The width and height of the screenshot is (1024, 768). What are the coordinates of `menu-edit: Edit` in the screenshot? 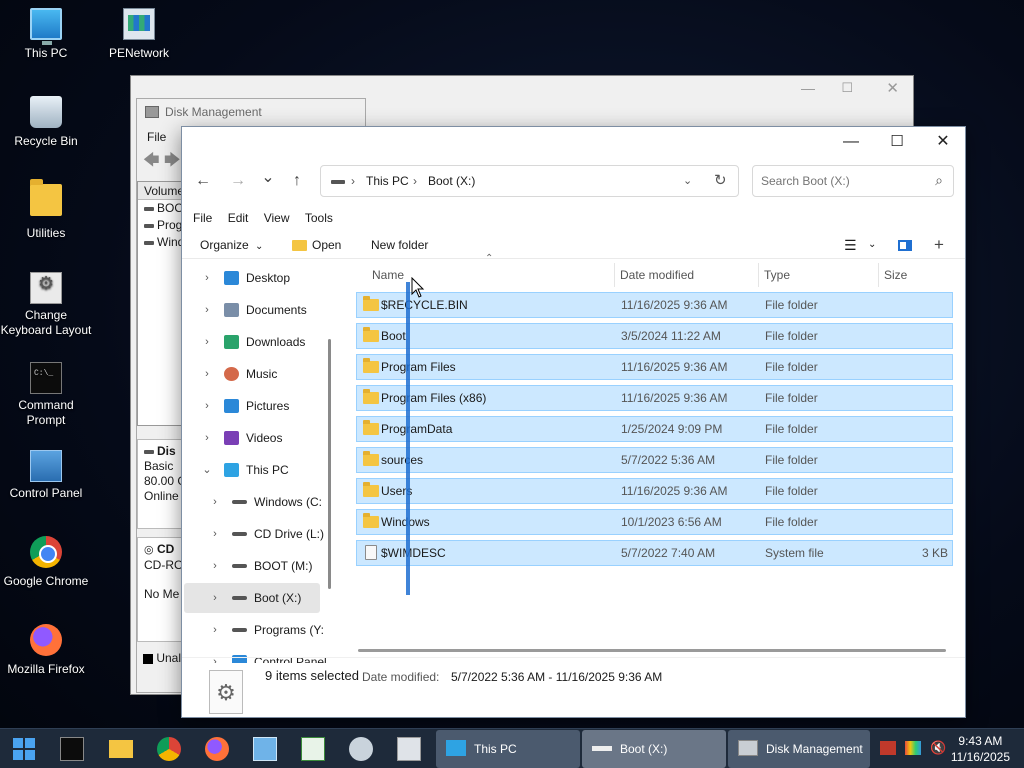 It's located at (232, 218).